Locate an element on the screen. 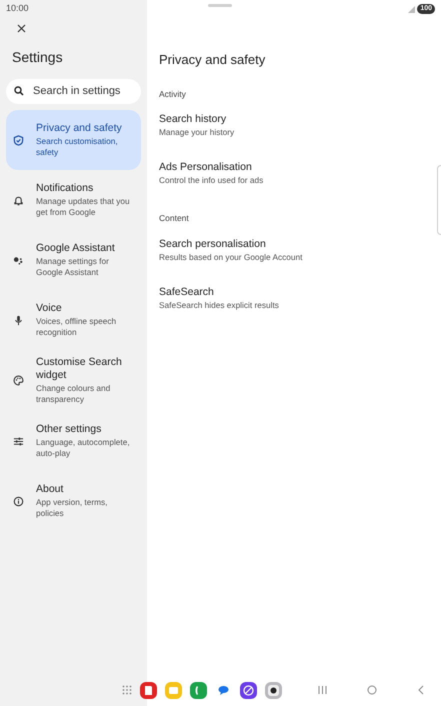  row-title: SafeSearch is located at coordinates (187, 292).